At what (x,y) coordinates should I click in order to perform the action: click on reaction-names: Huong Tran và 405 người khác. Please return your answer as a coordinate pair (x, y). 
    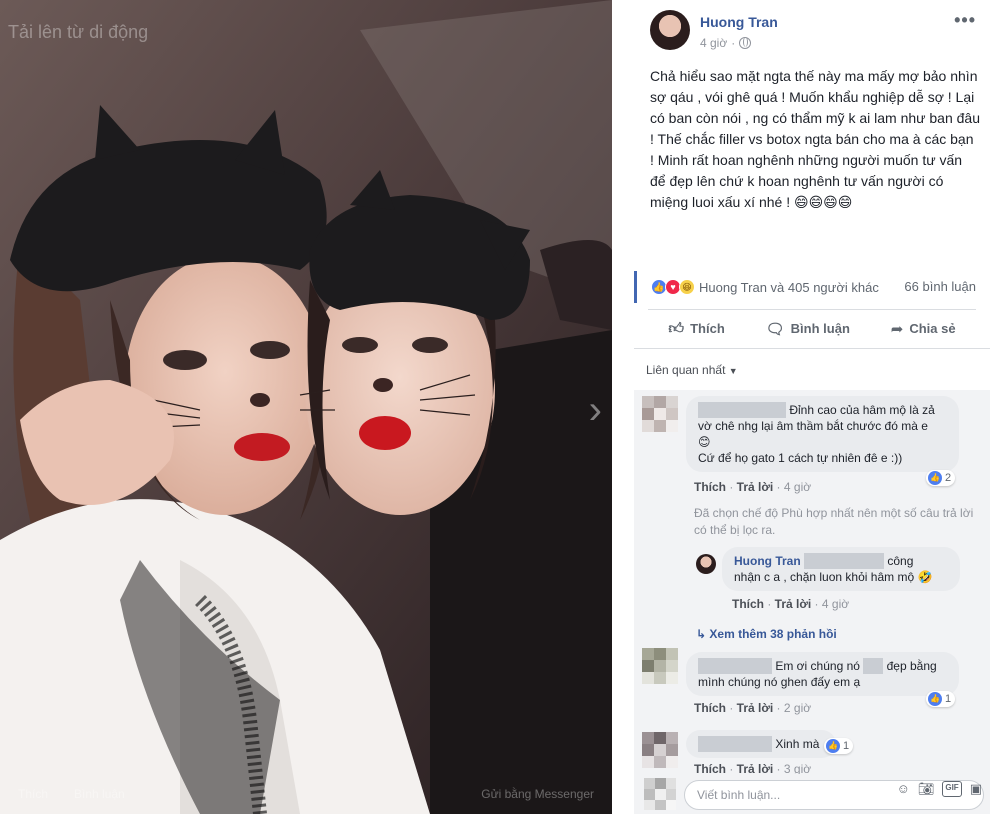
    Looking at the image, I should click on (789, 287).